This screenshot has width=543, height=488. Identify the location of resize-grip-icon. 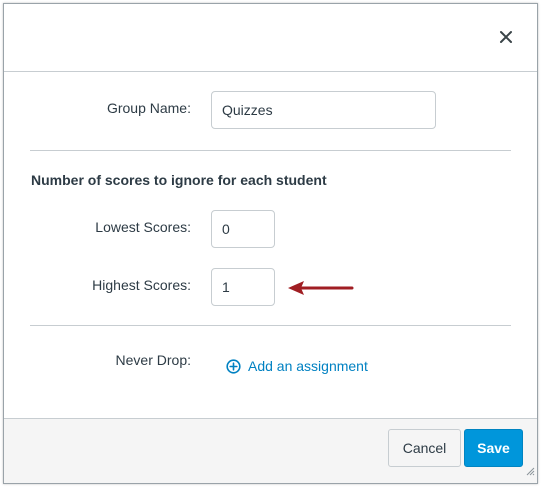
(530, 472).